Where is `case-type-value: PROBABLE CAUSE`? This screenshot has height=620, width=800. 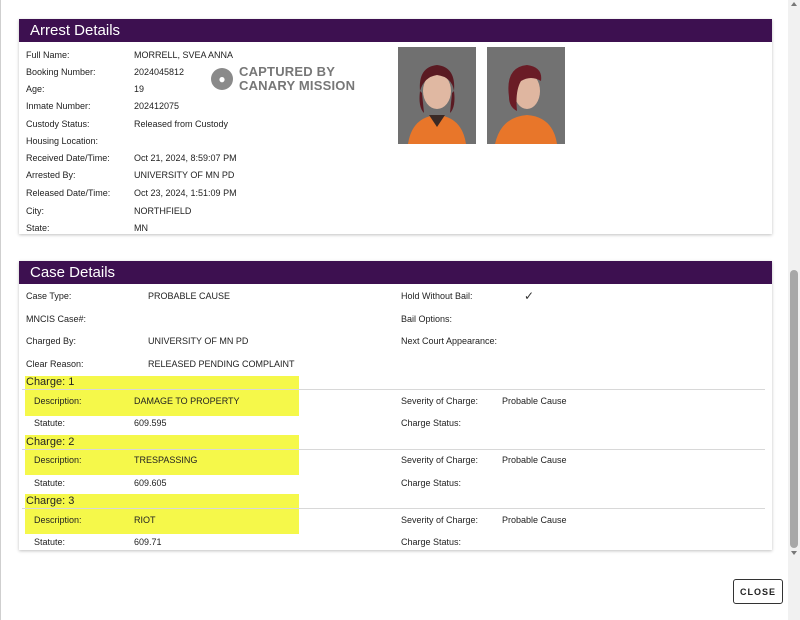 case-type-value: PROBABLE CAUSE is located at coordinates (189, 296).